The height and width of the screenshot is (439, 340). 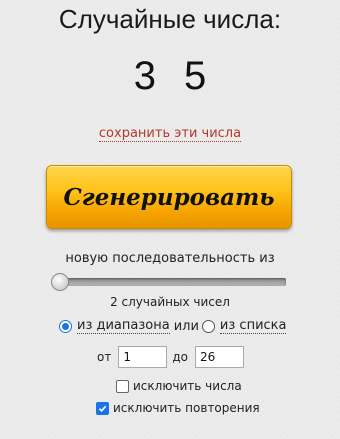 I want to click on list-option-label: из списка, so click(x=253, y=326).